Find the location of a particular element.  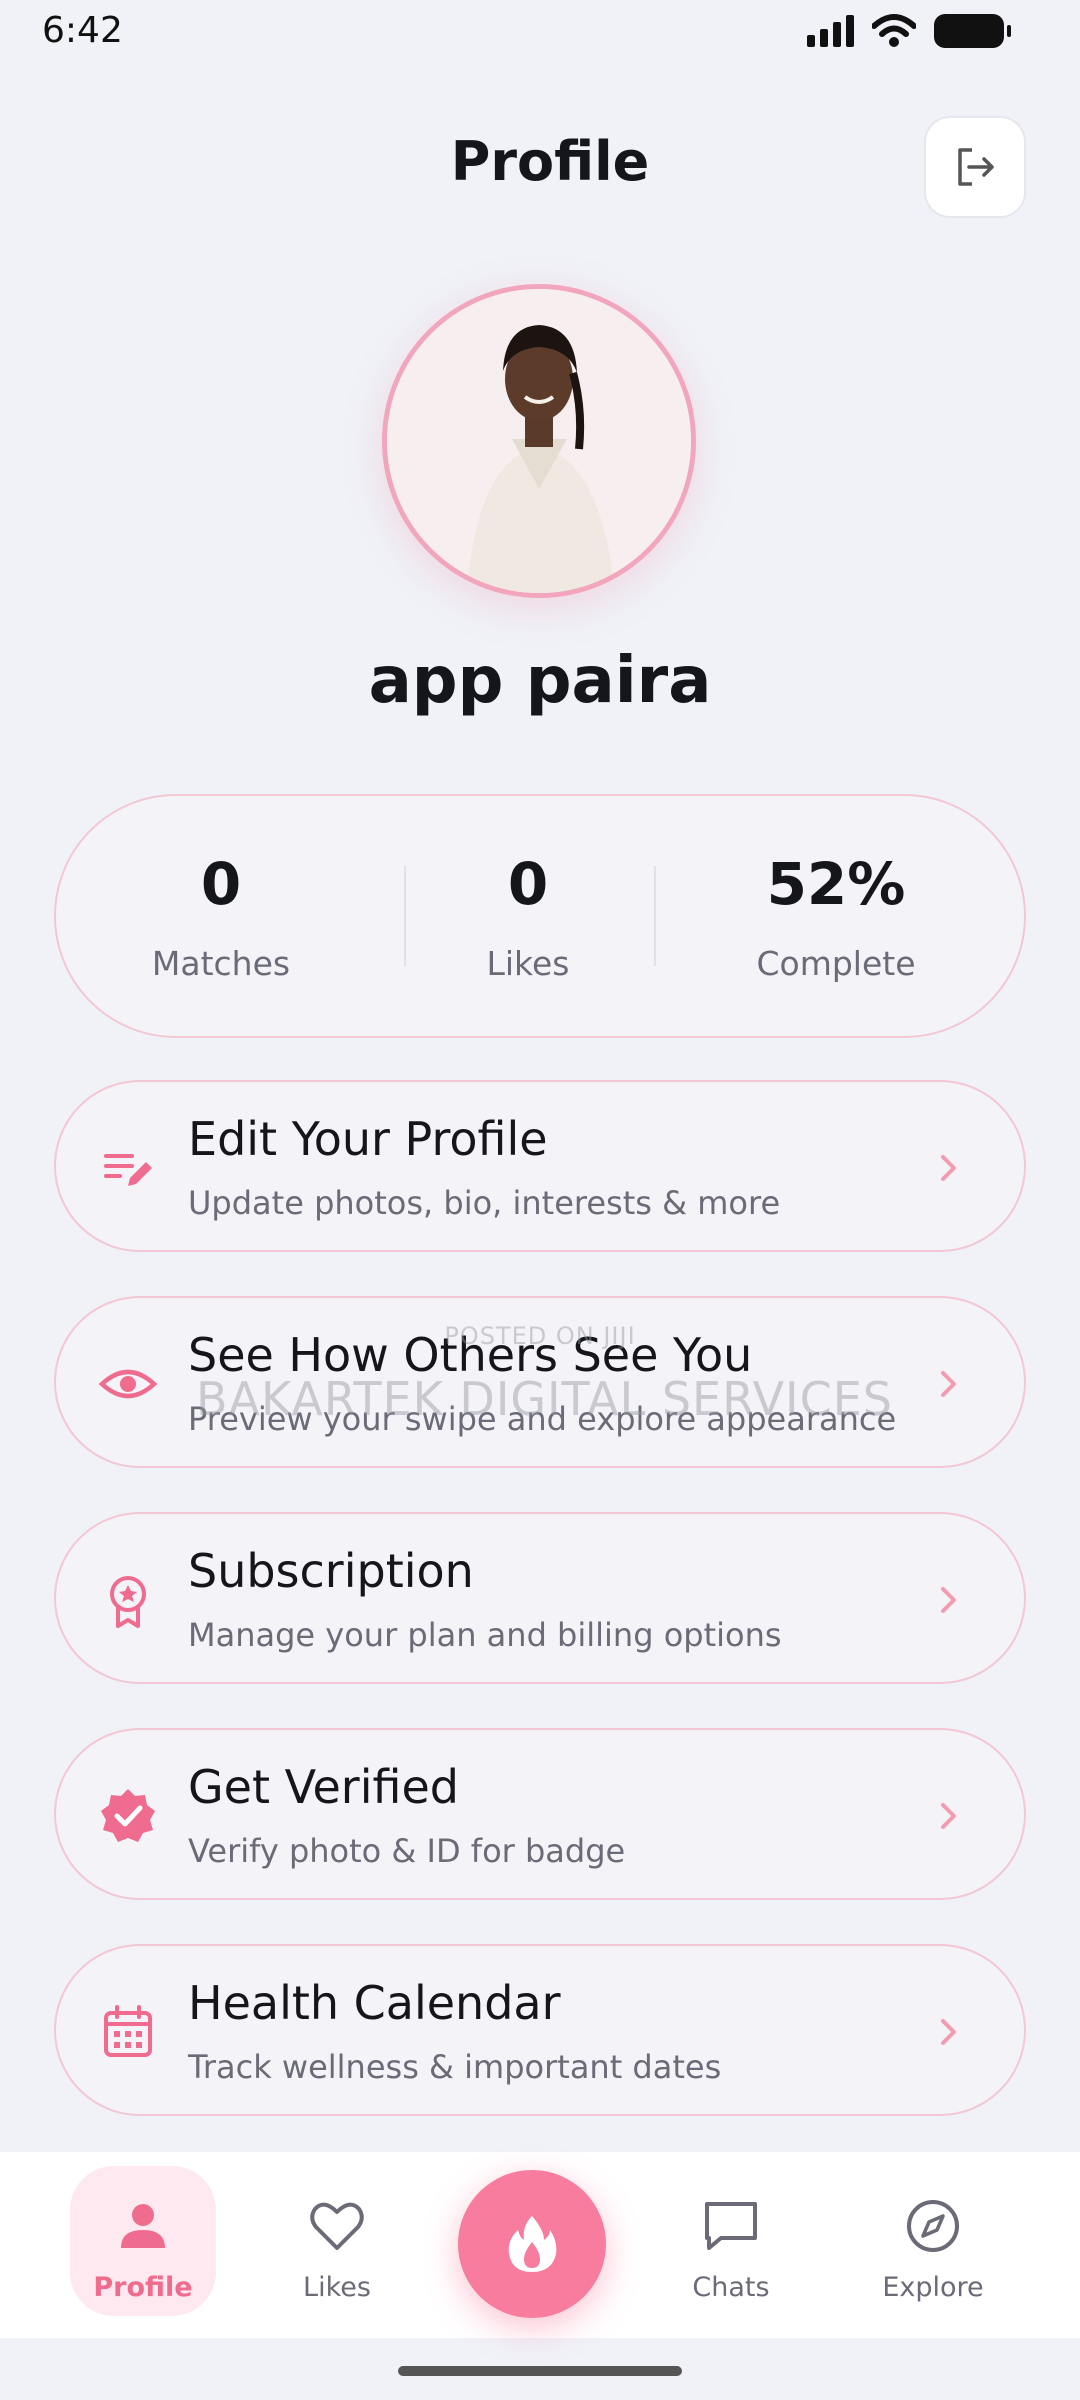

stat-label: Complete is located at coordinates (836, 963).